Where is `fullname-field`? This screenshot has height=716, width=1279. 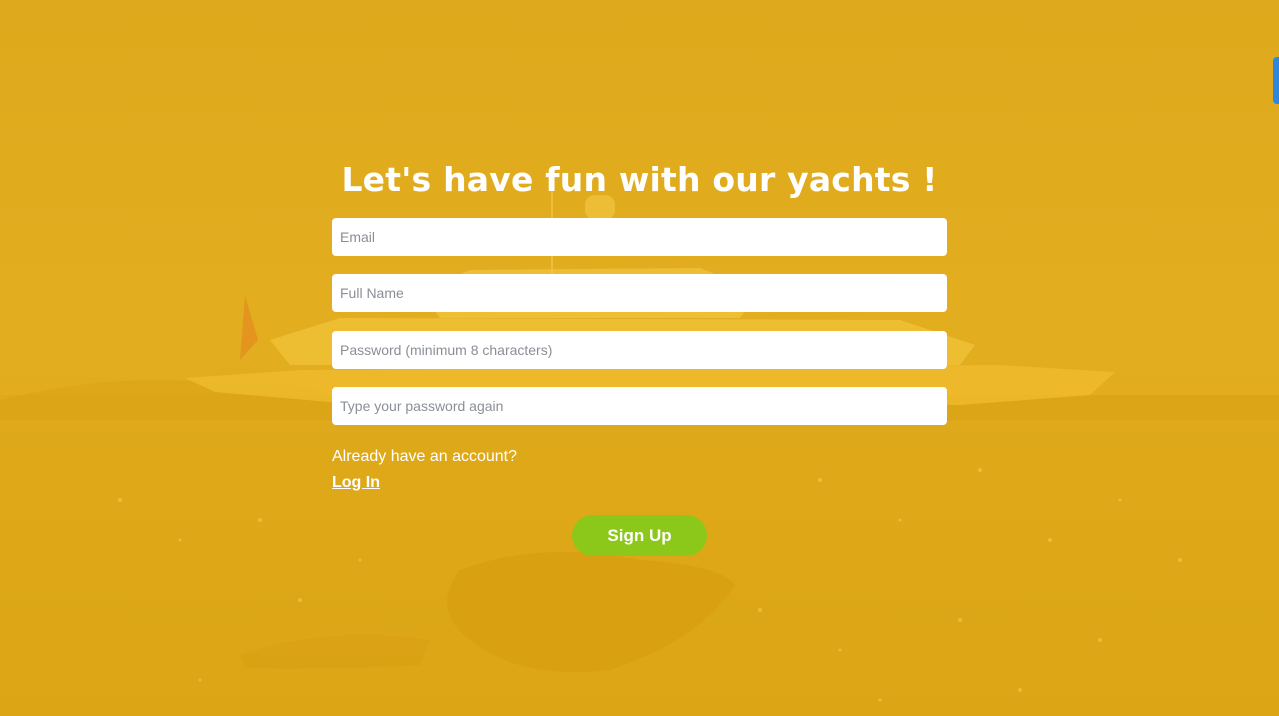
fullname-field is located at coordinates (639, 293).